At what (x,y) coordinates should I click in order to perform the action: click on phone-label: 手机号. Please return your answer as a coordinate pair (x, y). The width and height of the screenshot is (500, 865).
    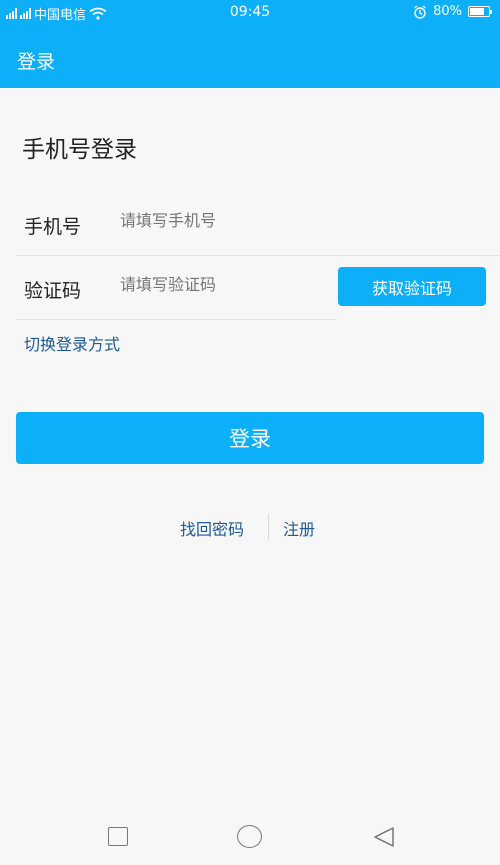
    Looking at the image, I should click on (53, 227).